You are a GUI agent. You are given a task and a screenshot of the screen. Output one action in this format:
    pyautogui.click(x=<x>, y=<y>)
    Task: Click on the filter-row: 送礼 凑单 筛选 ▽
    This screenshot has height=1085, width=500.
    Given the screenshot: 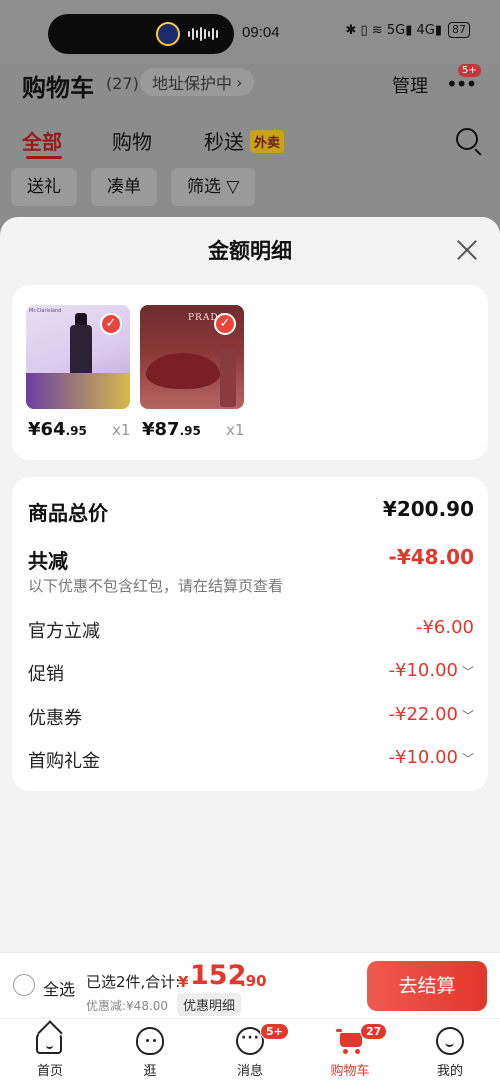 What is the action you would take?
    pyautogui.click(x=250, y=188)
    